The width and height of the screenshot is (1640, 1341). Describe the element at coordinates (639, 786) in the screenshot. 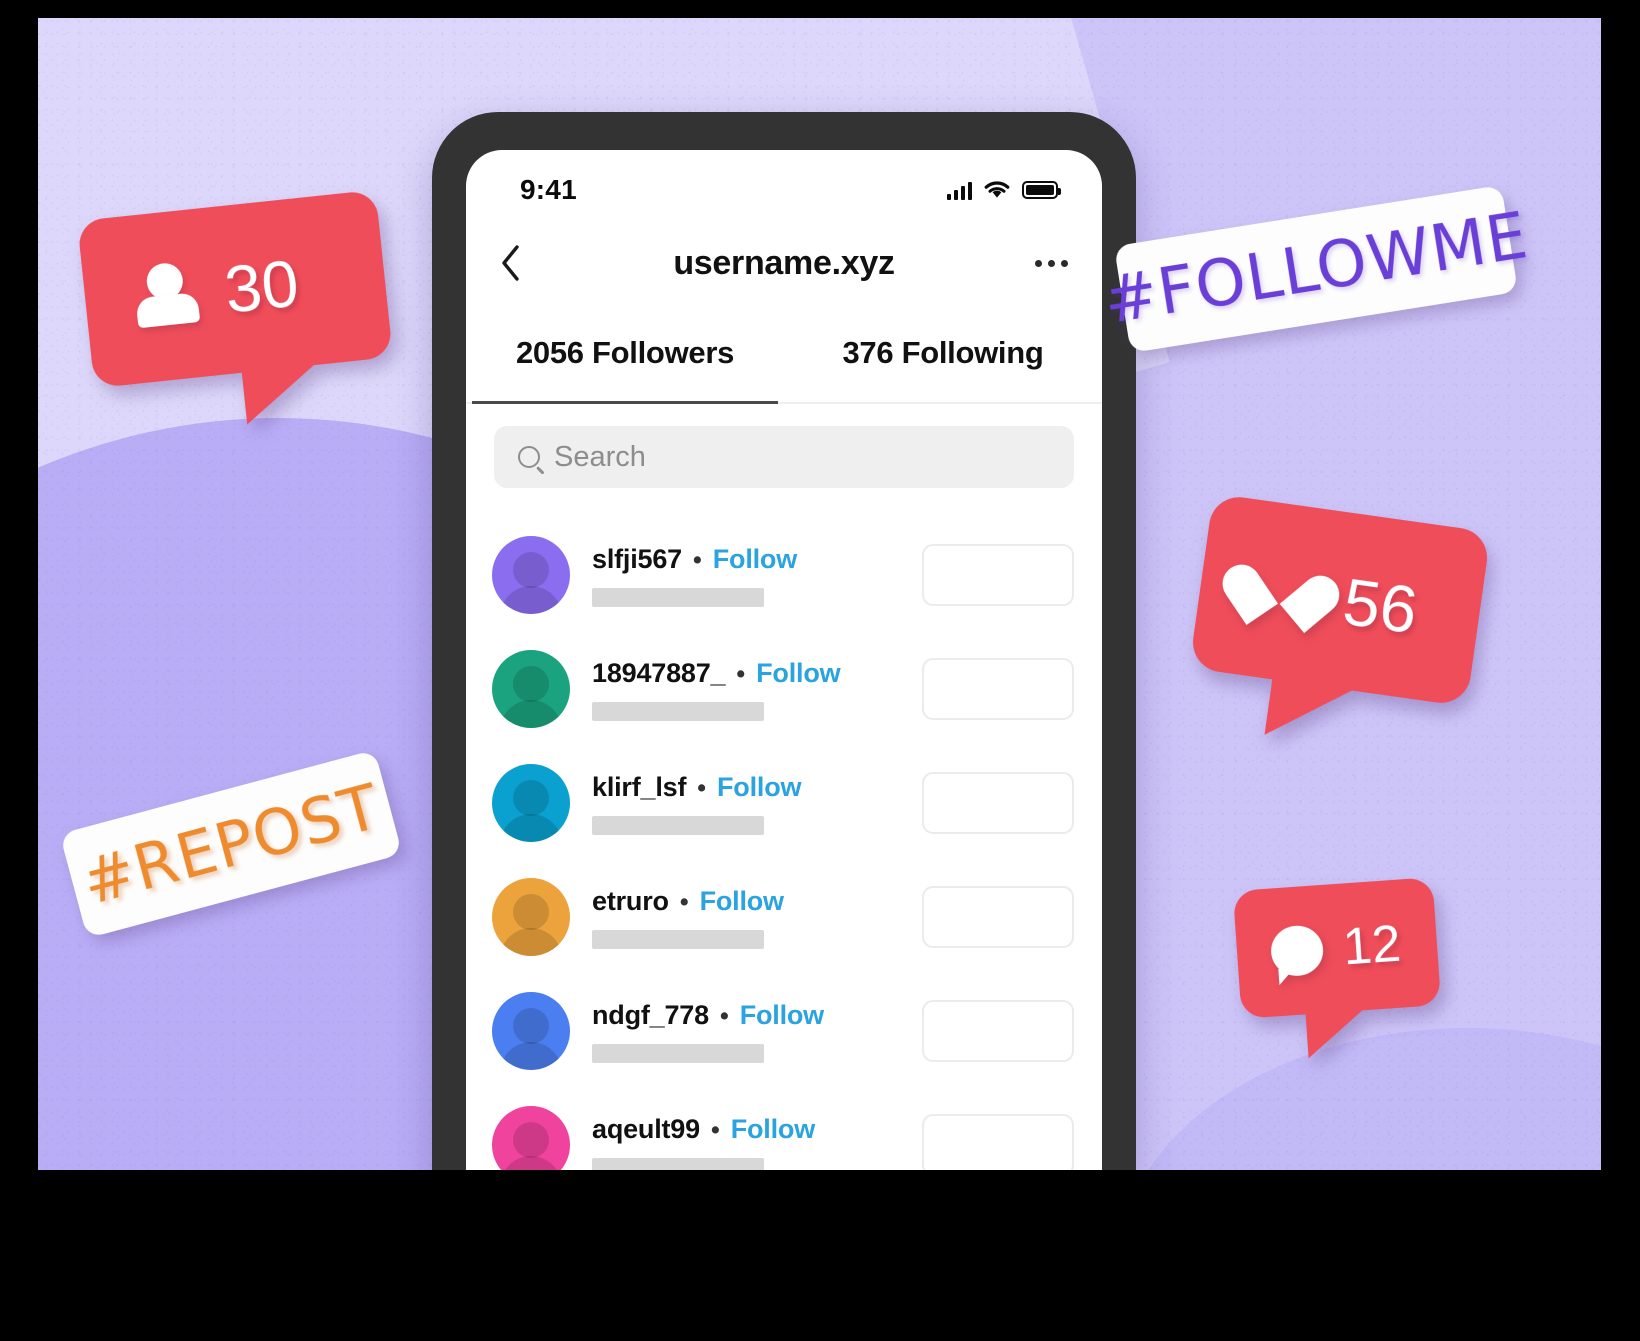

I see `username-label: klirf_lsf` at that location.